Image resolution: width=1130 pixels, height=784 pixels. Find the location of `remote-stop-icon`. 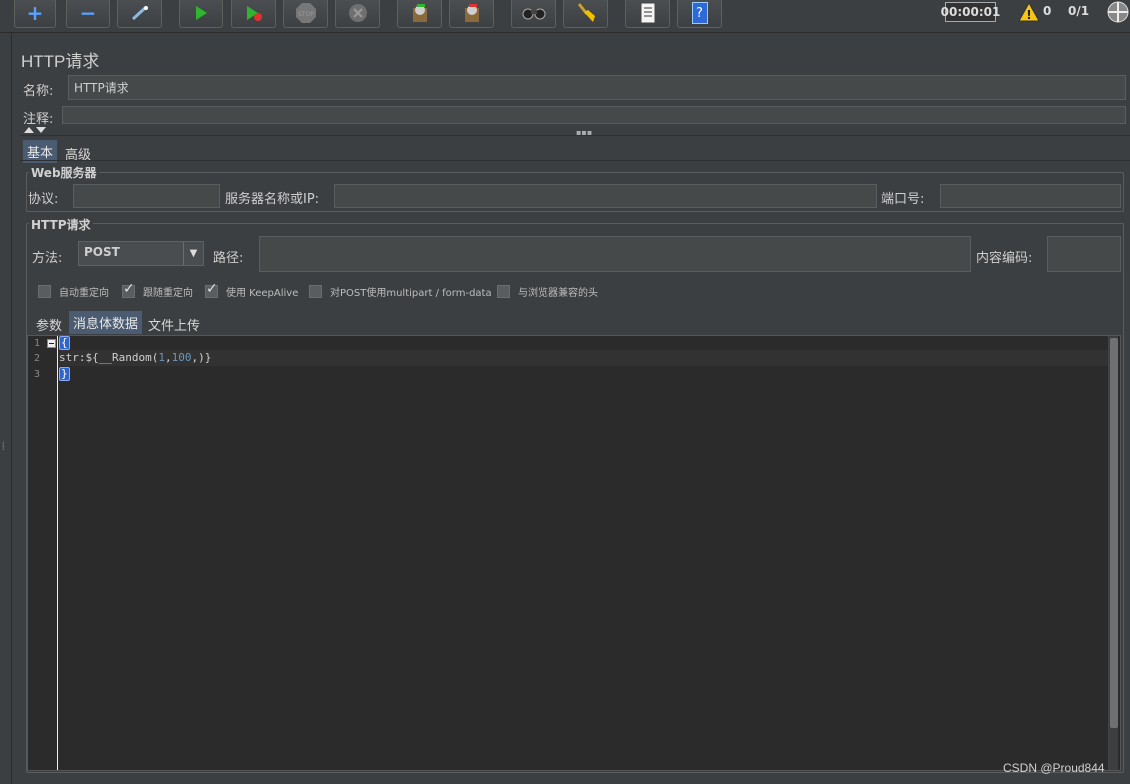

remote-stop-icon is located at coordinates (471, 13).